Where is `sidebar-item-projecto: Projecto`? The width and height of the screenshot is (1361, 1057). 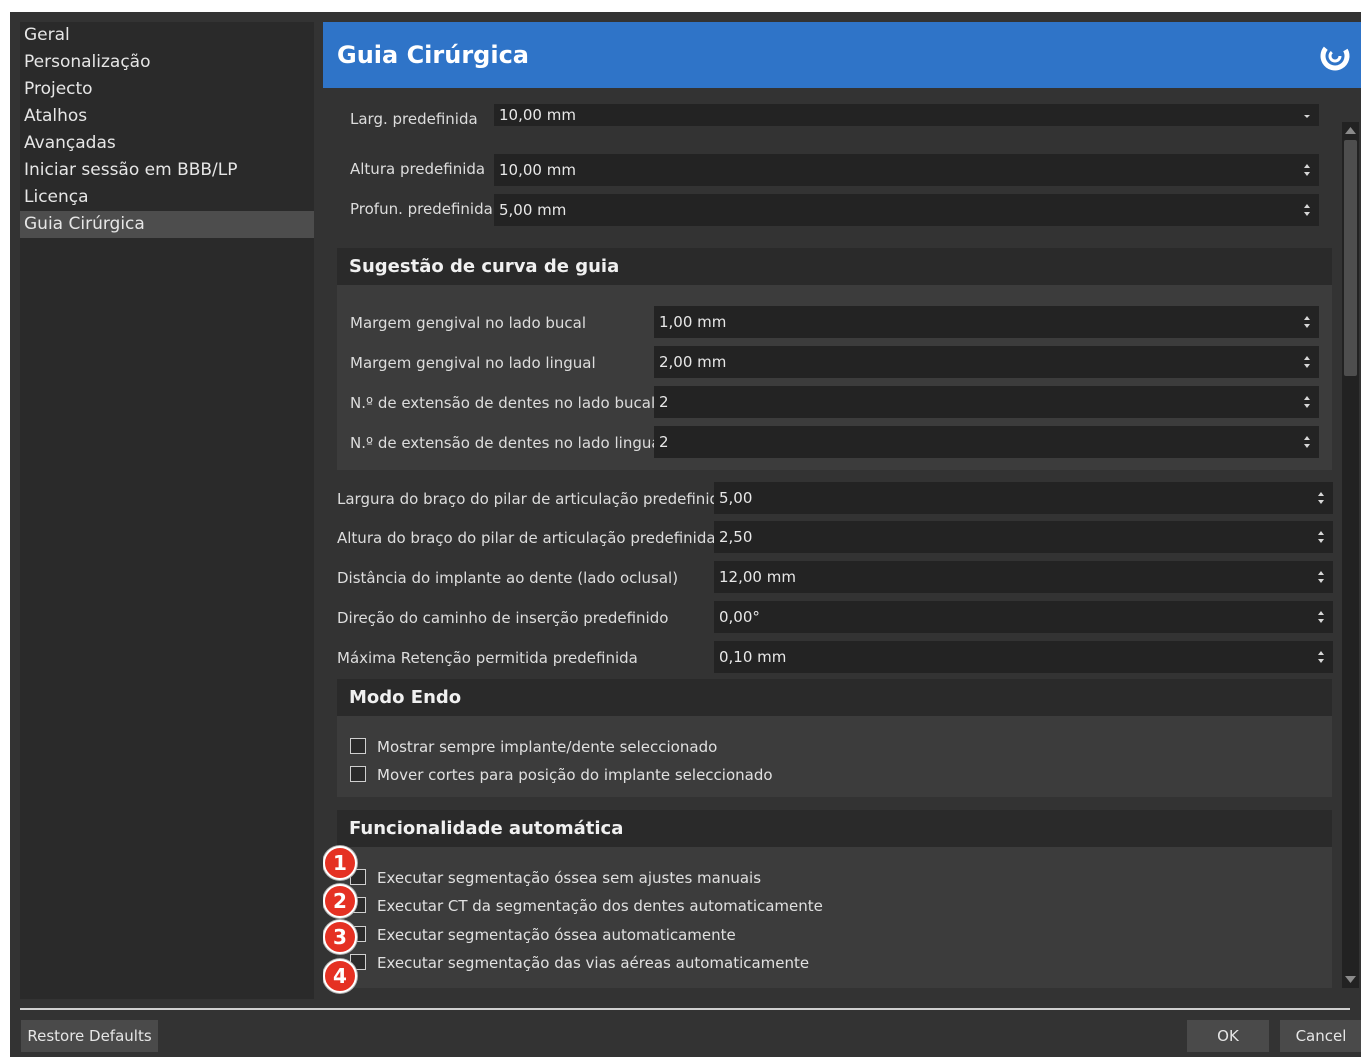
sidebar-item-projecto: Projecto is located at coordinates (167, 89).